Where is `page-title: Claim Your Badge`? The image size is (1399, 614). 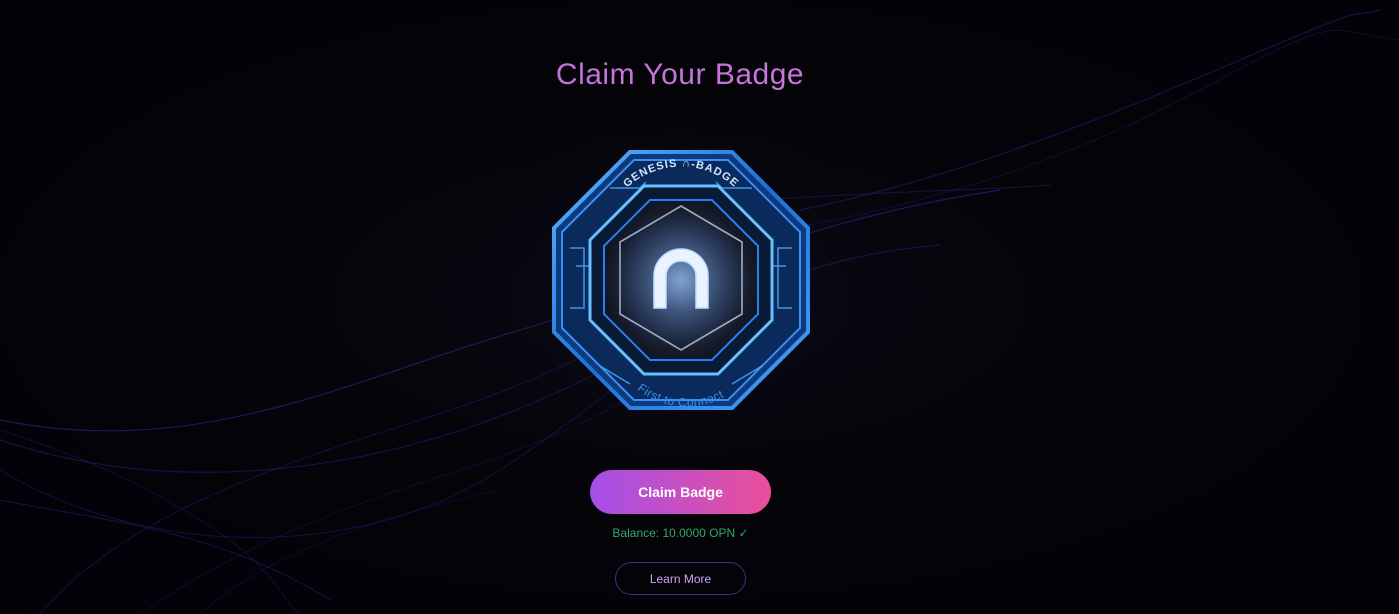
page-title: Claim Your Badge is located at coordinates (680, 75).